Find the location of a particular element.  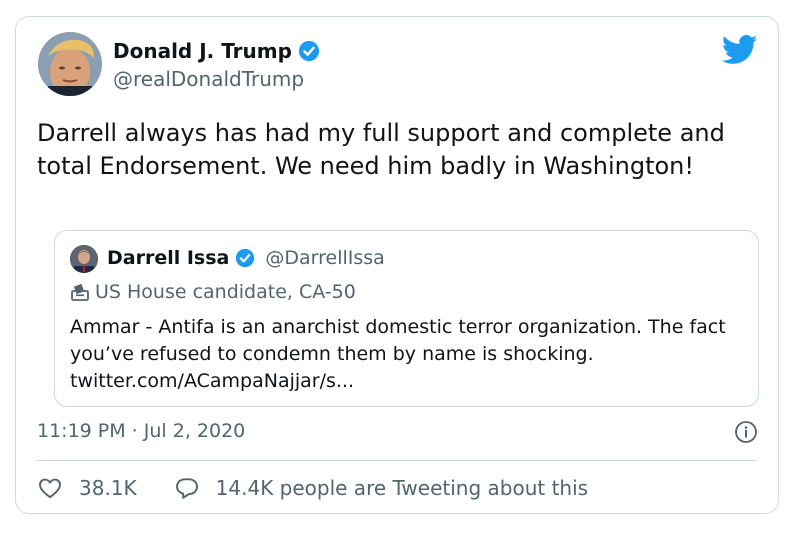

ballot-box-icon is located at coordinates (80, 292).